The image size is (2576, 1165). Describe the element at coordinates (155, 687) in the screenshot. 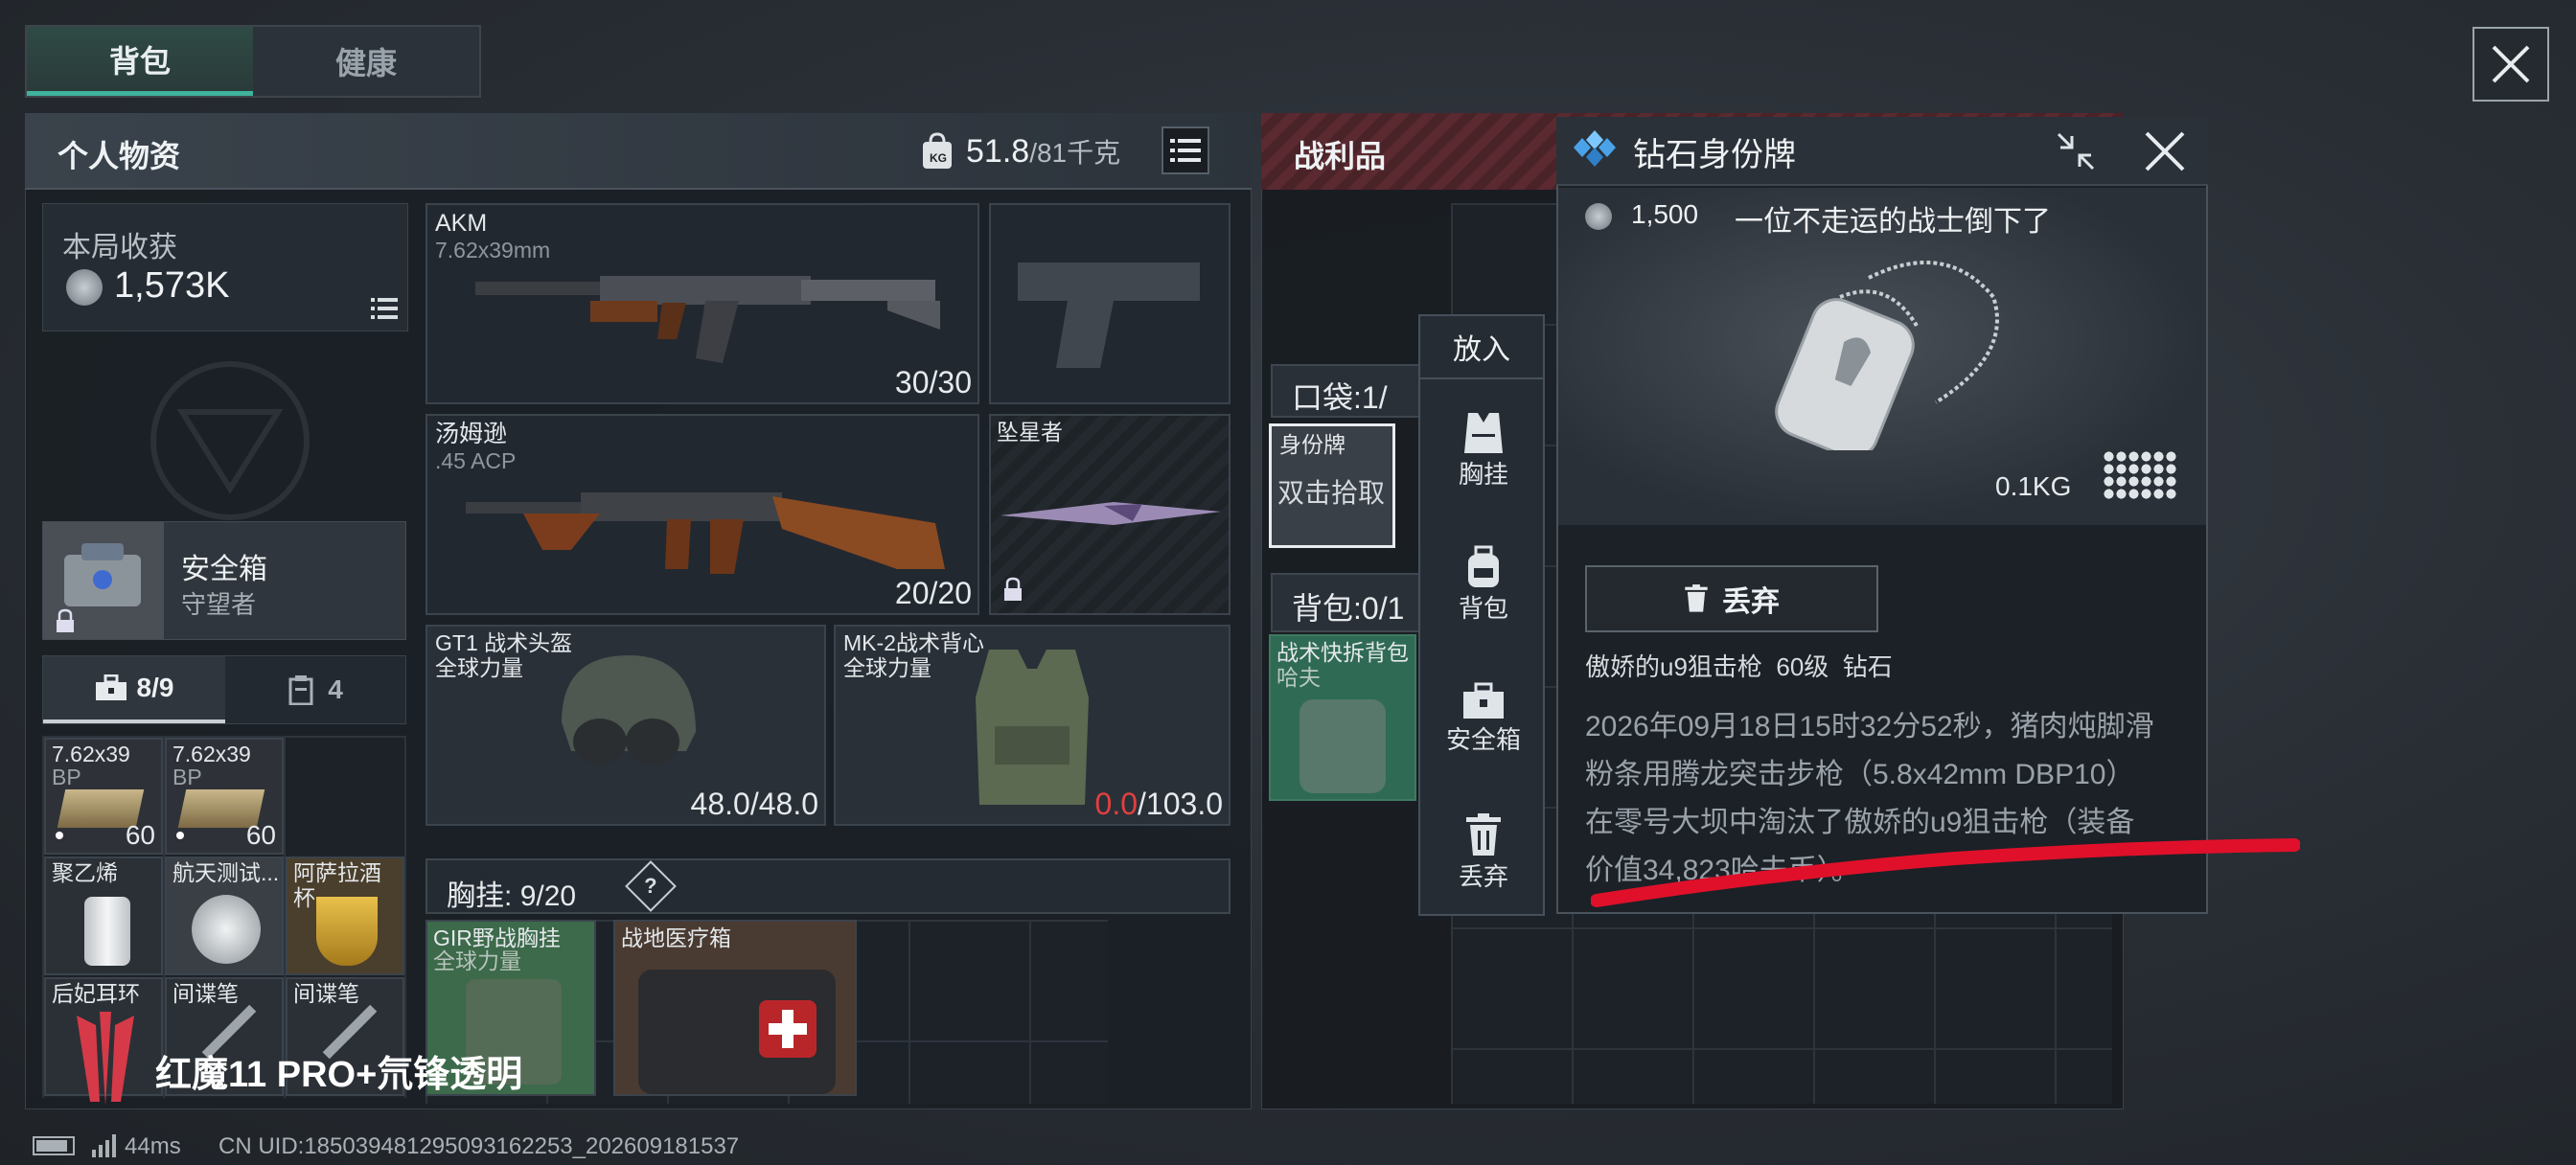

I see `safebox-count: 8/9` at that location.